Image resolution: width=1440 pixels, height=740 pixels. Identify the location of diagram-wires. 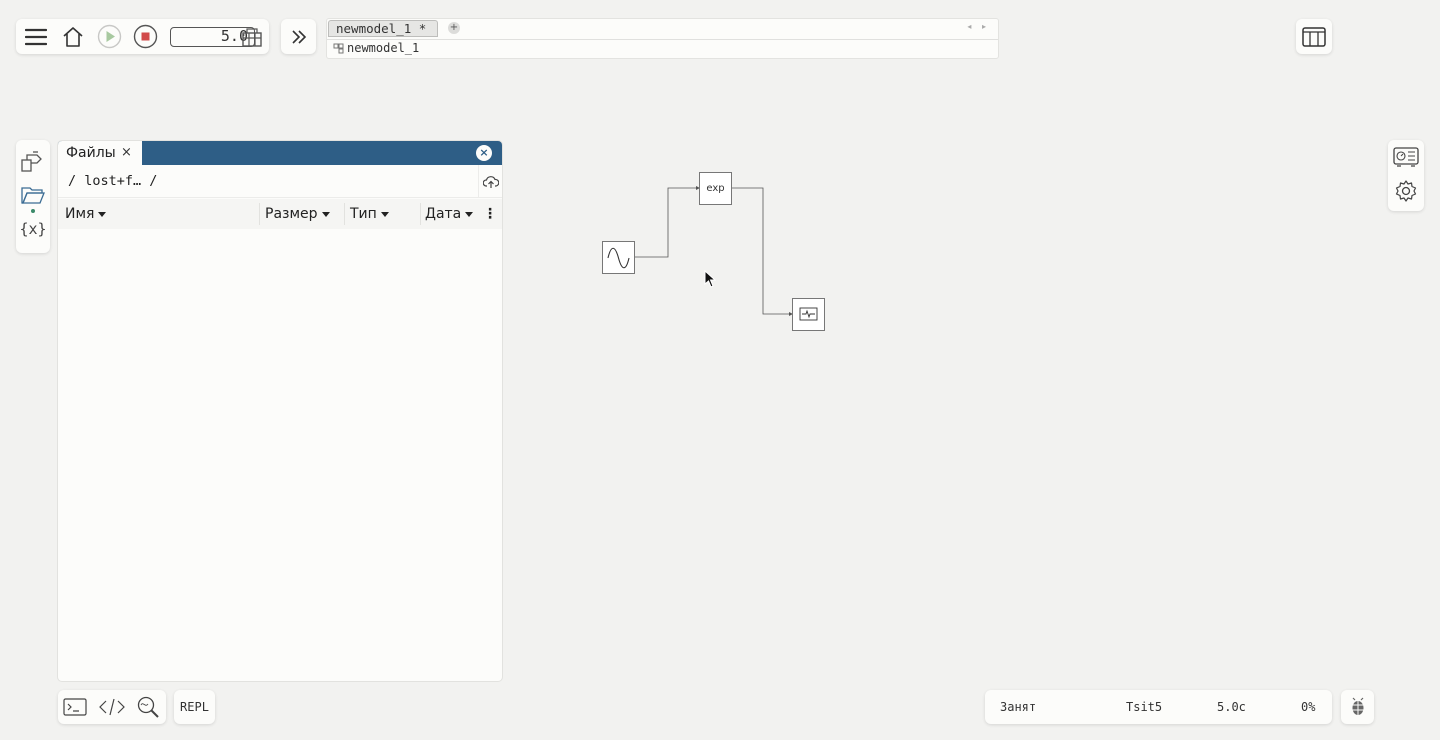
(713, 251).